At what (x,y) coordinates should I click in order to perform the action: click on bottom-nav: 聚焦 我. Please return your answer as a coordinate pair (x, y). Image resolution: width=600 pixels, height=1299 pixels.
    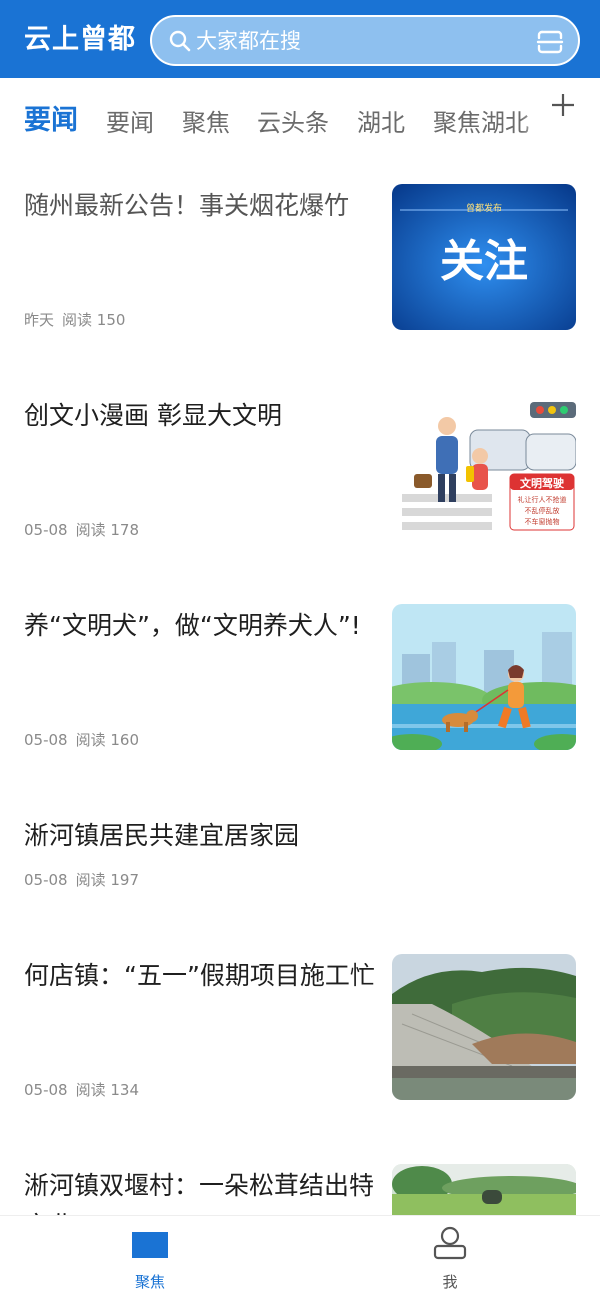
    Looking at the image, I should click on (300, 1257).